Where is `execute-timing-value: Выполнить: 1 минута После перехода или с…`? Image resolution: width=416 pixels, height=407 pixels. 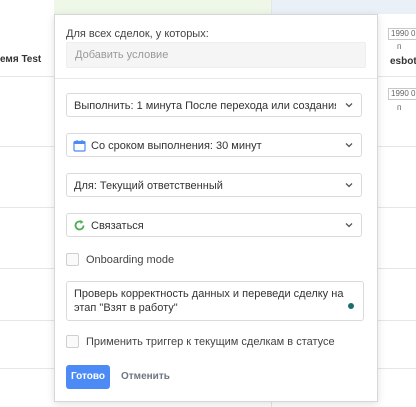
execute-timing-value: Выполнить: 1 минута После перехода или с… is located at coordinates (205, 106).